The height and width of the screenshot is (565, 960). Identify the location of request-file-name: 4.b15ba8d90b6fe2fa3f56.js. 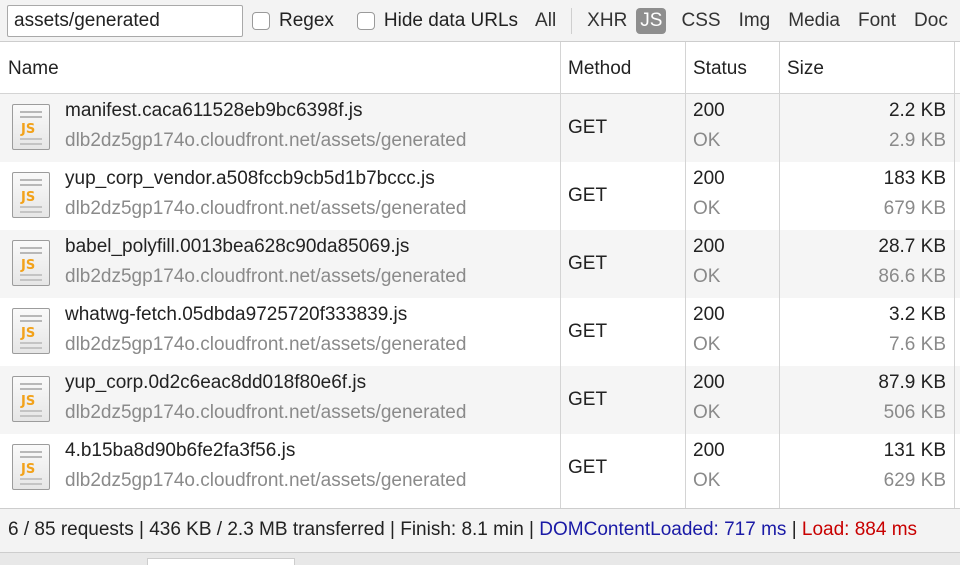
(180, 450).